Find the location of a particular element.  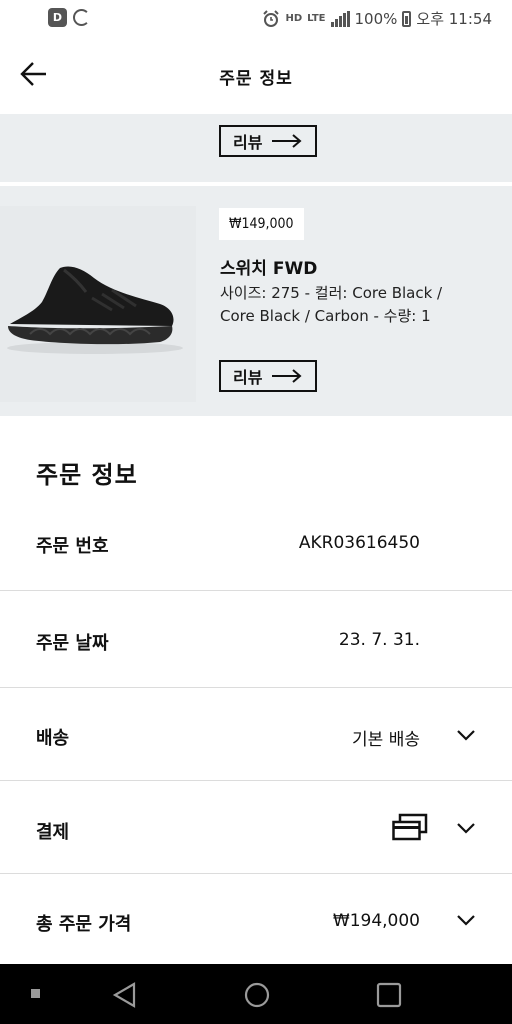

system-navigation-bar is located at coordinates (256, 994).